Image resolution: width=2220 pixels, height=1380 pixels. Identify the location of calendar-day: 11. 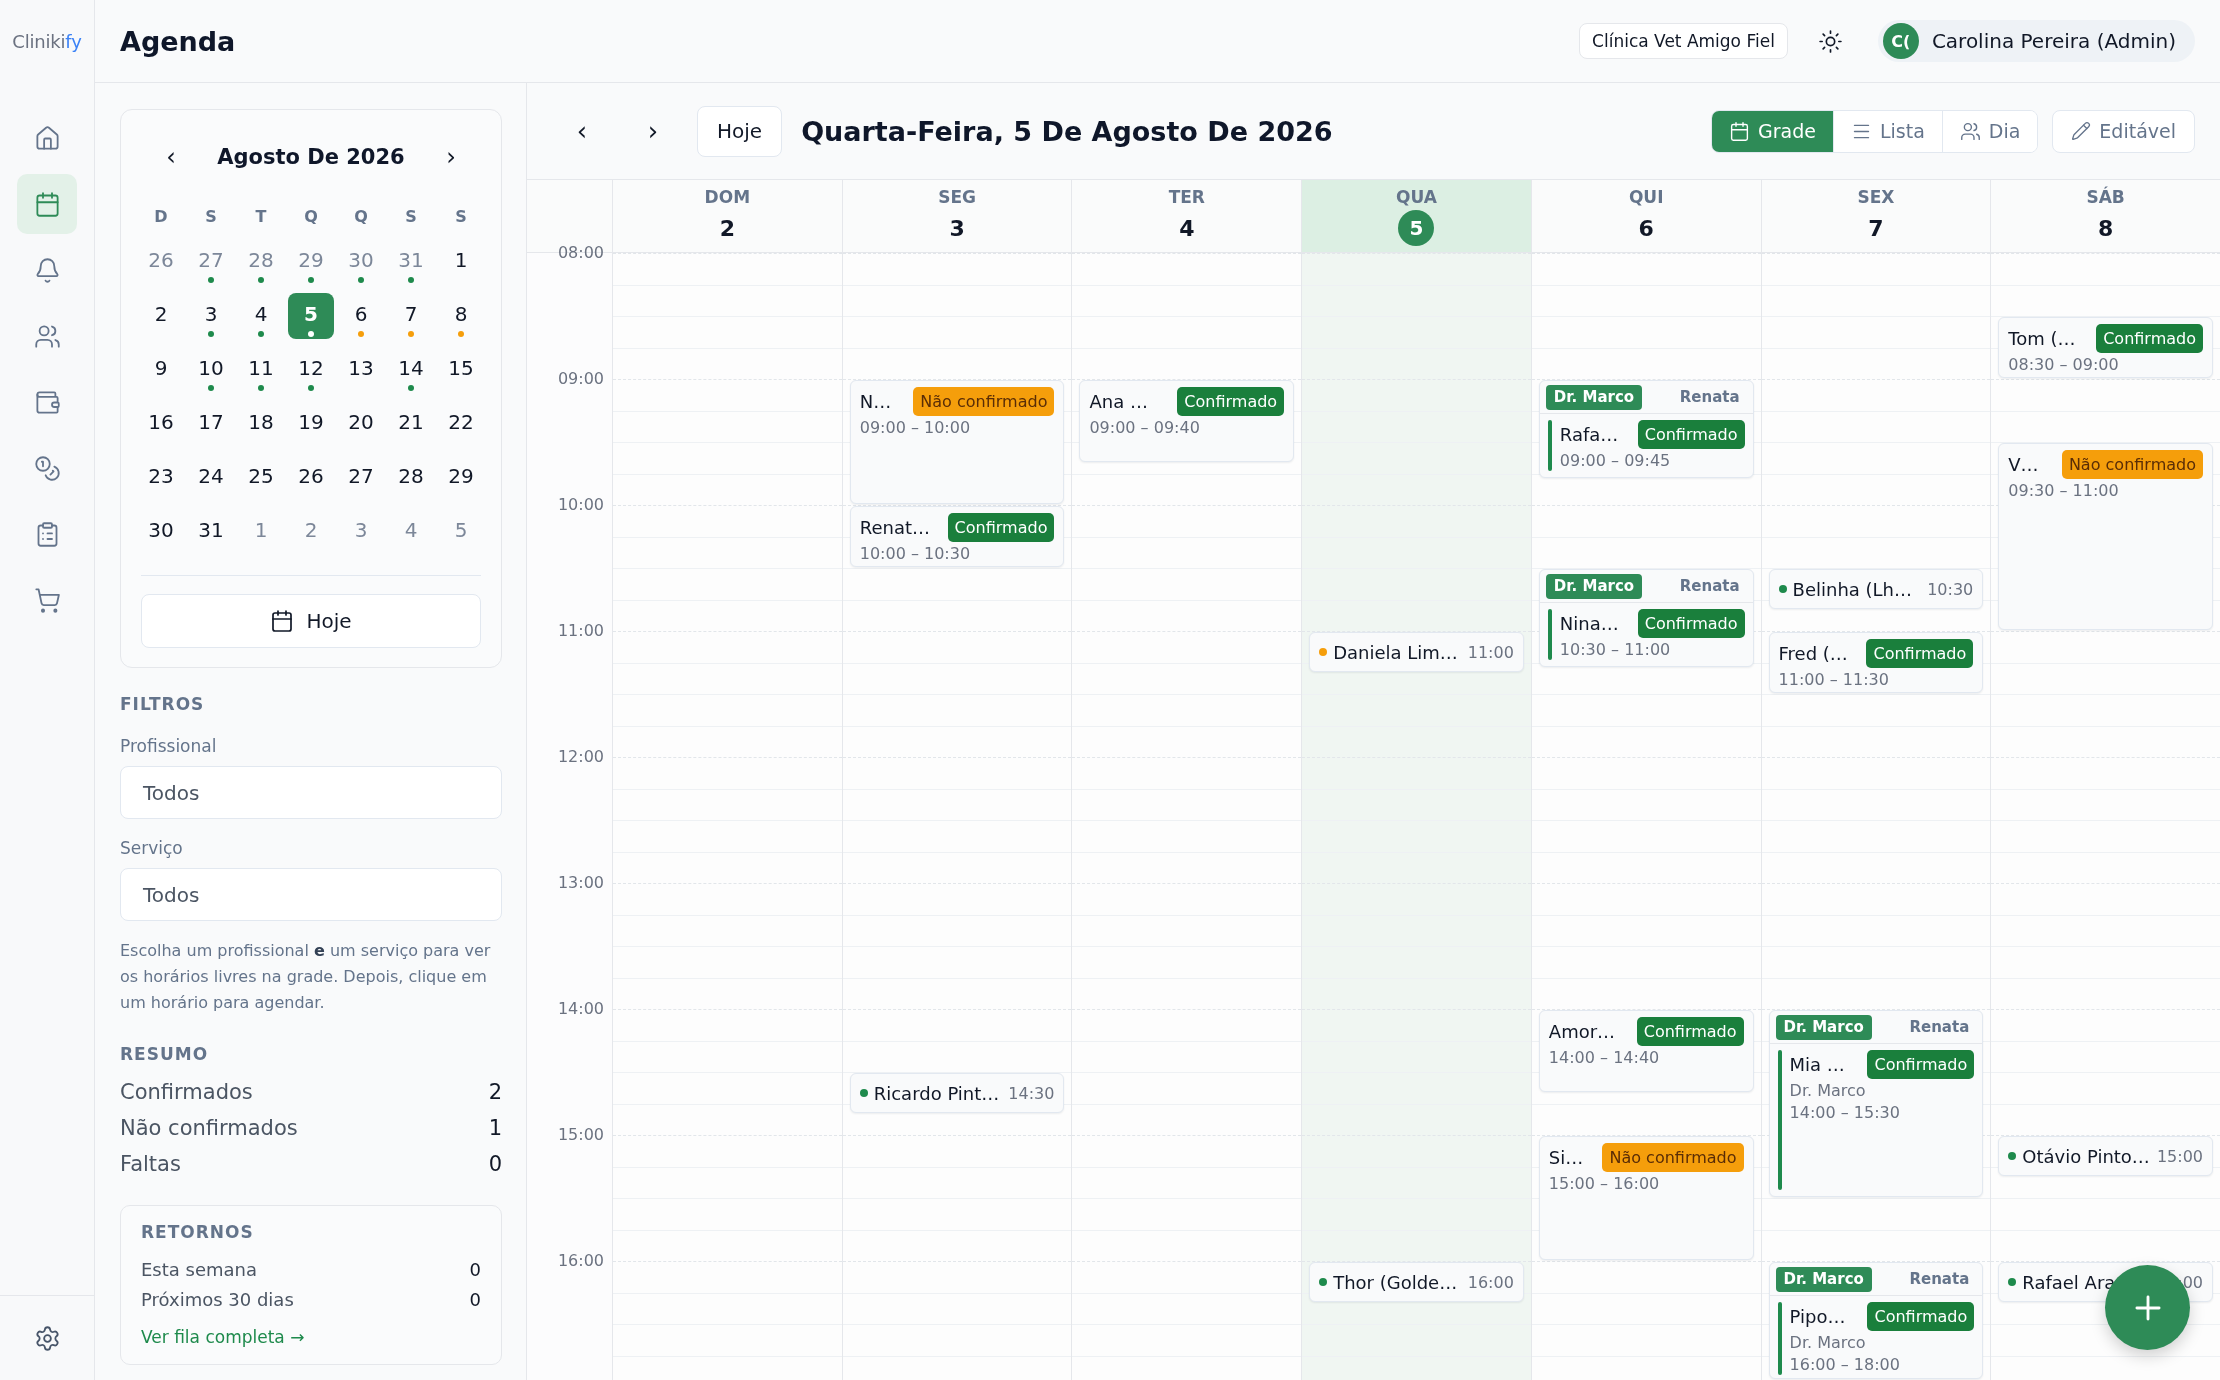
(261, 370).